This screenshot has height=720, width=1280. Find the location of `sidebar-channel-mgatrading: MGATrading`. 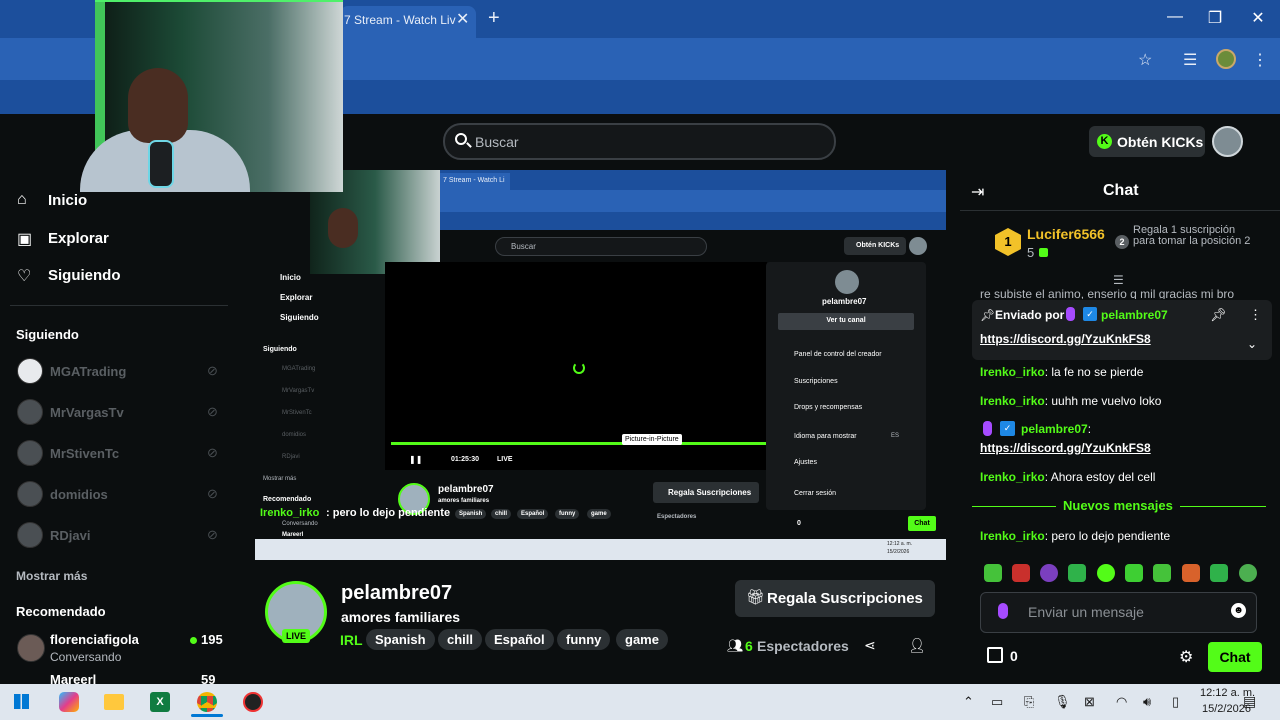

sidebar-channel-mgatrading: MGATrading is located at coordinates (88, 371).